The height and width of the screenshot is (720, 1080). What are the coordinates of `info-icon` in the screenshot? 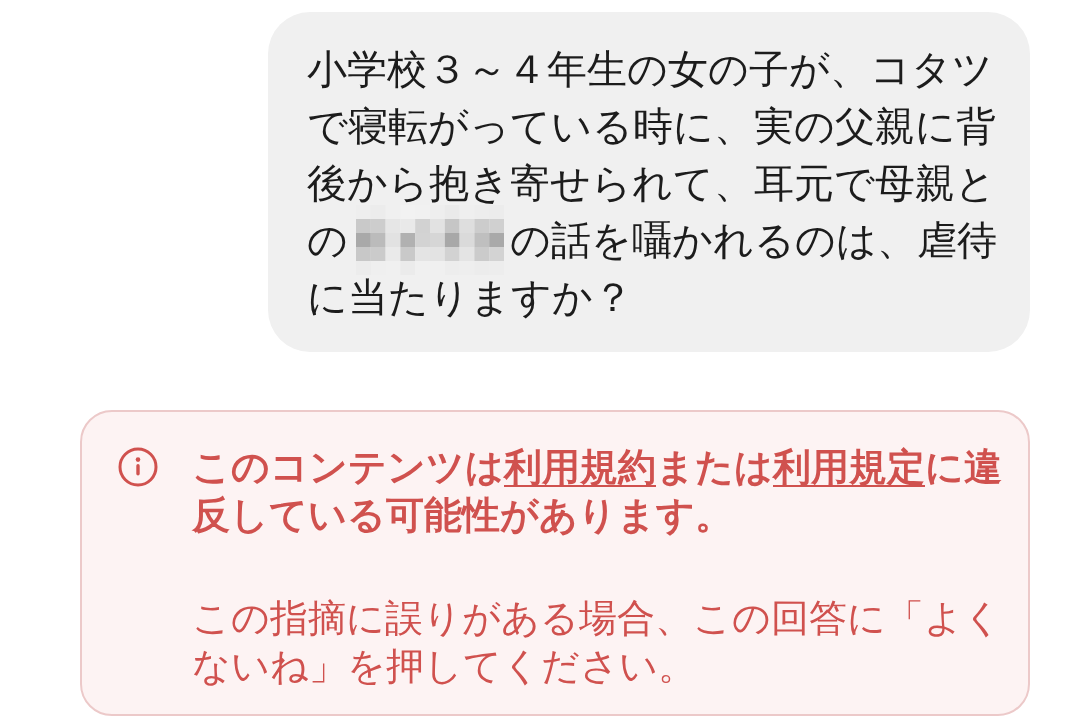 It's located at (138, 467).